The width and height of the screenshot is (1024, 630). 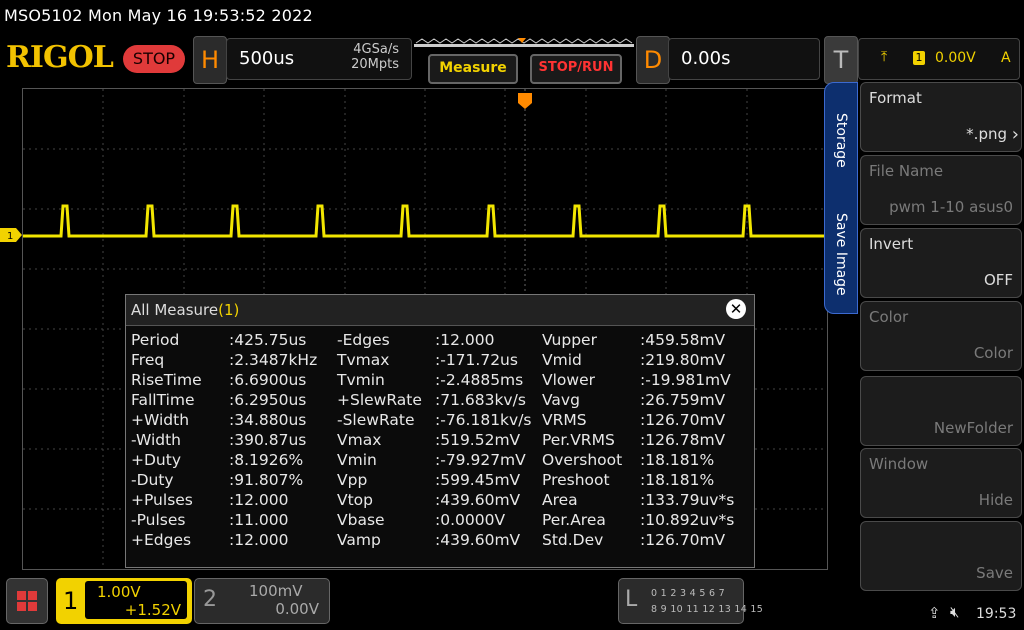 I want to click on trigger-level: 0.00V, so click(x=955, y=58).